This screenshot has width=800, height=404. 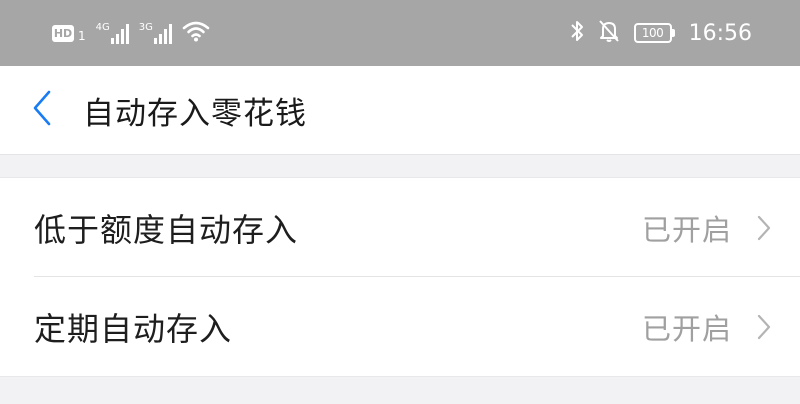 What do you see at coordinates (195, 113) in the screenshot?
I see `page-title: 自动存入零花钱` at bounding box center [195, 113].